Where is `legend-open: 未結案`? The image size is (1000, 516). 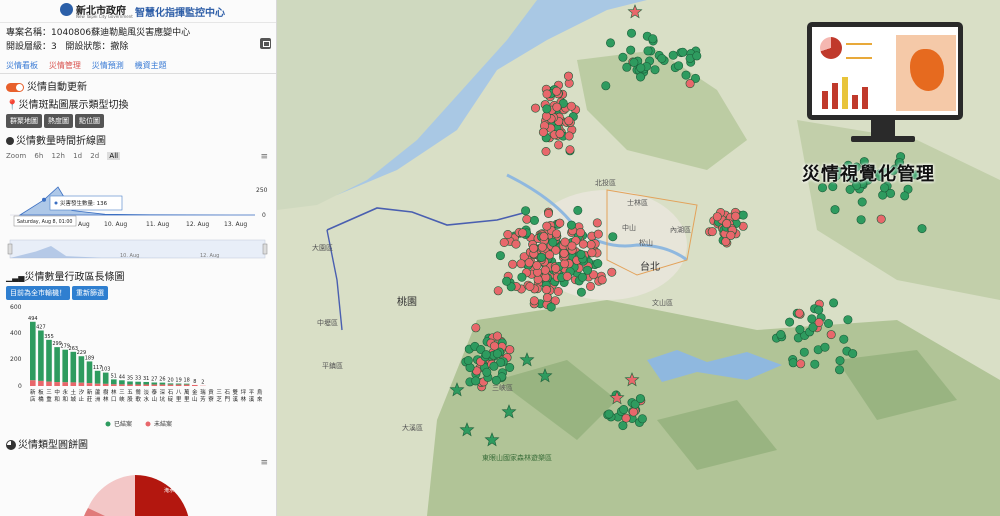 legend-open: 未結案 is located at coordinates (163, 424).